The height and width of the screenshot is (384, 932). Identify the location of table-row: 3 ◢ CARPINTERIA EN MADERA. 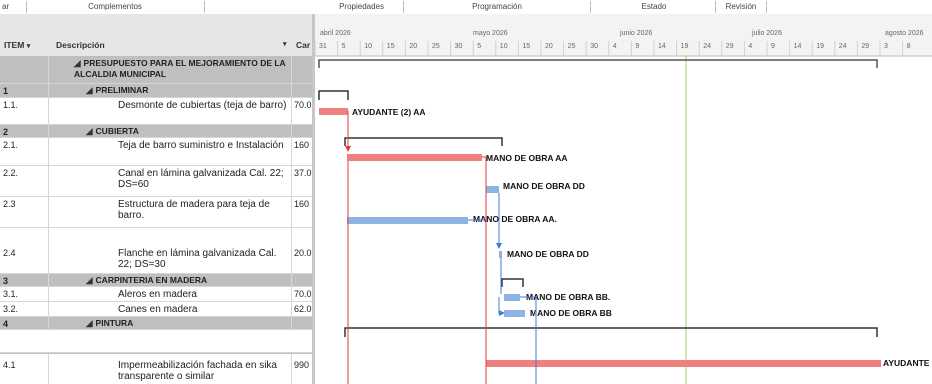
(156, 280).